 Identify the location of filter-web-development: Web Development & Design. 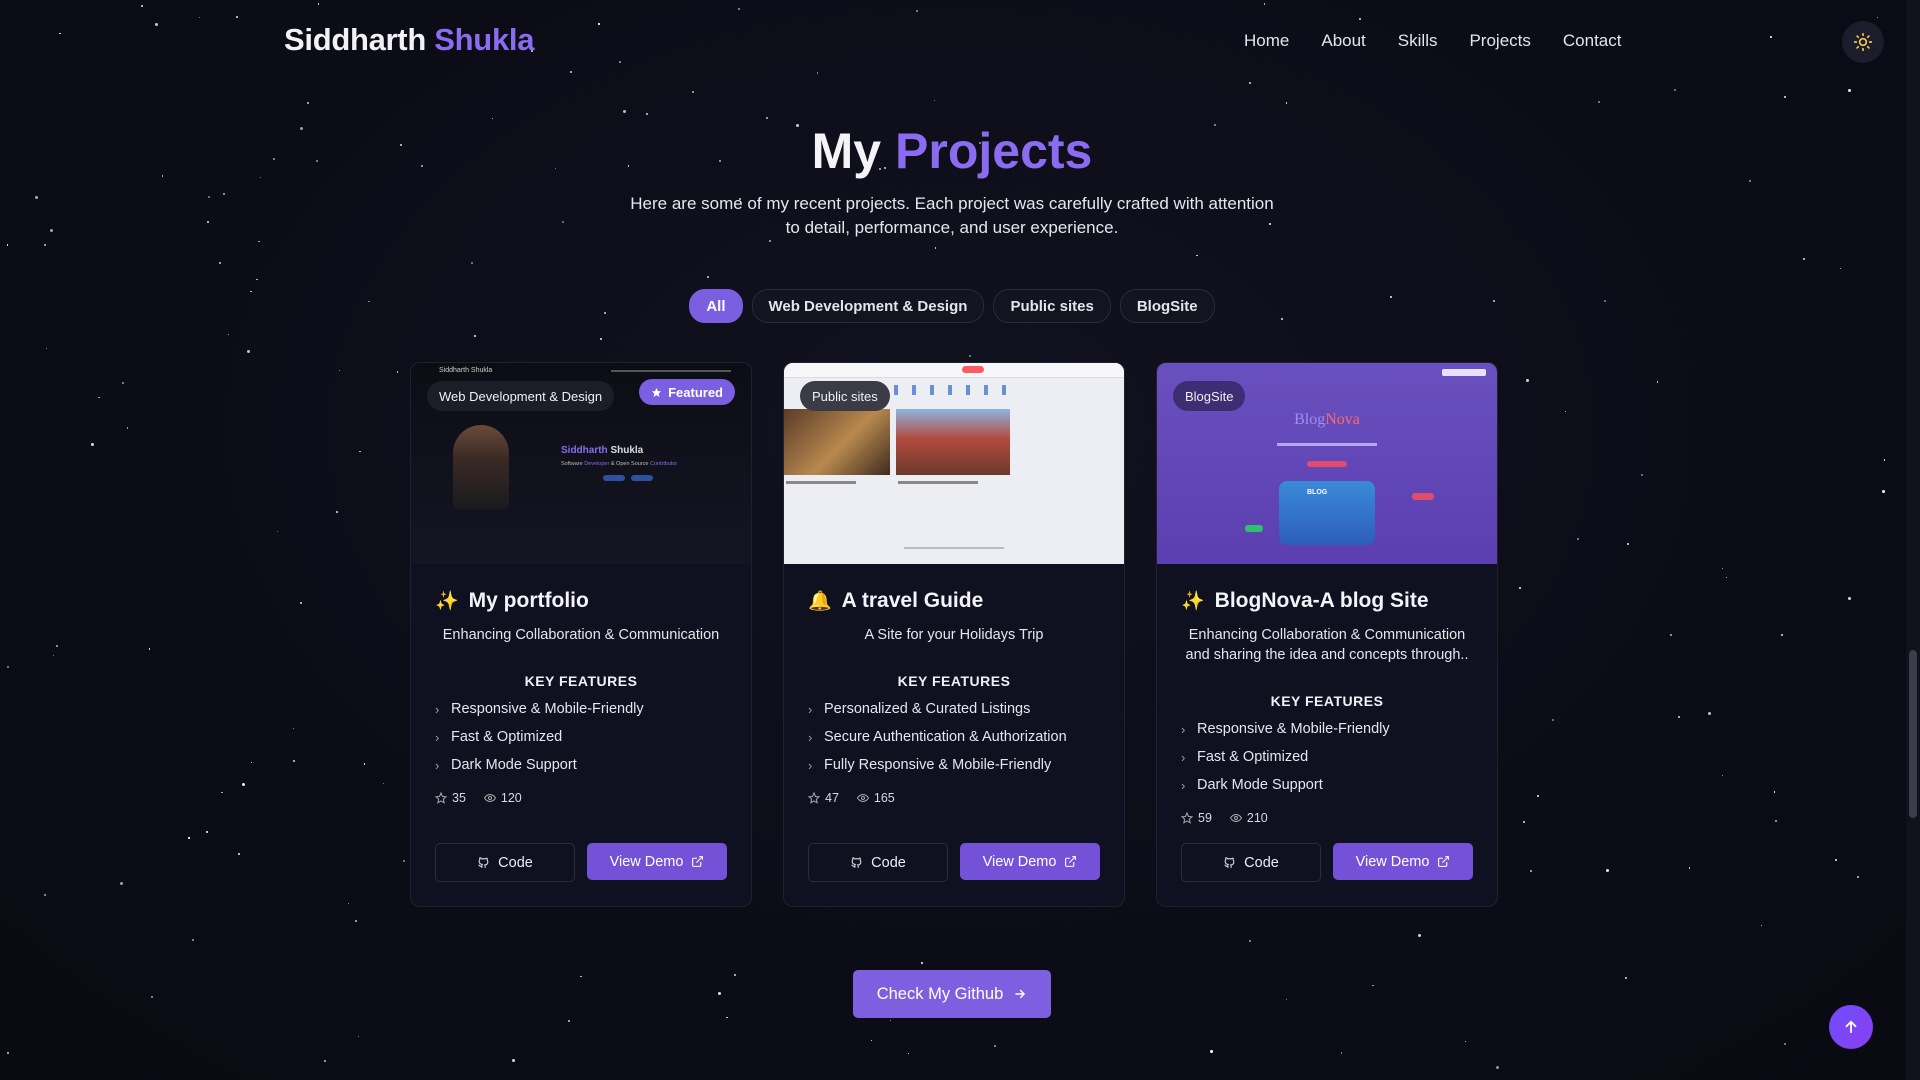
(868, 306).